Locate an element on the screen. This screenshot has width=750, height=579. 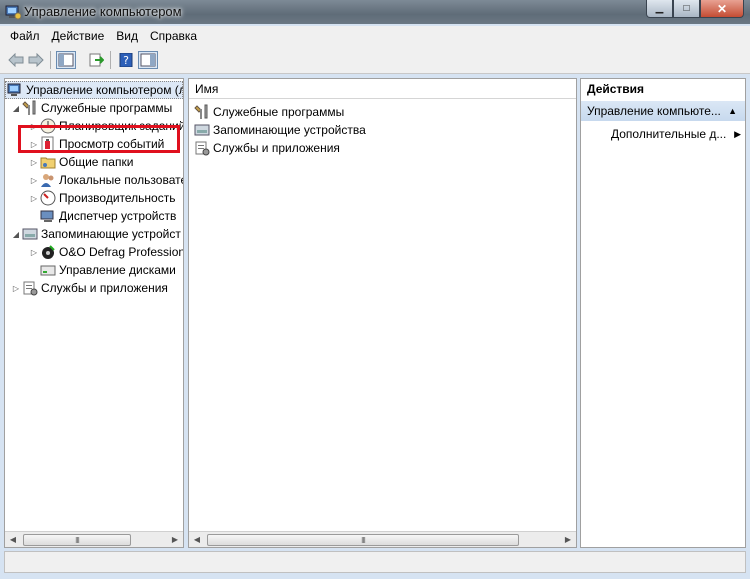
tree-item-disk-management: Управление дисками is located at coordinates (102, 270).